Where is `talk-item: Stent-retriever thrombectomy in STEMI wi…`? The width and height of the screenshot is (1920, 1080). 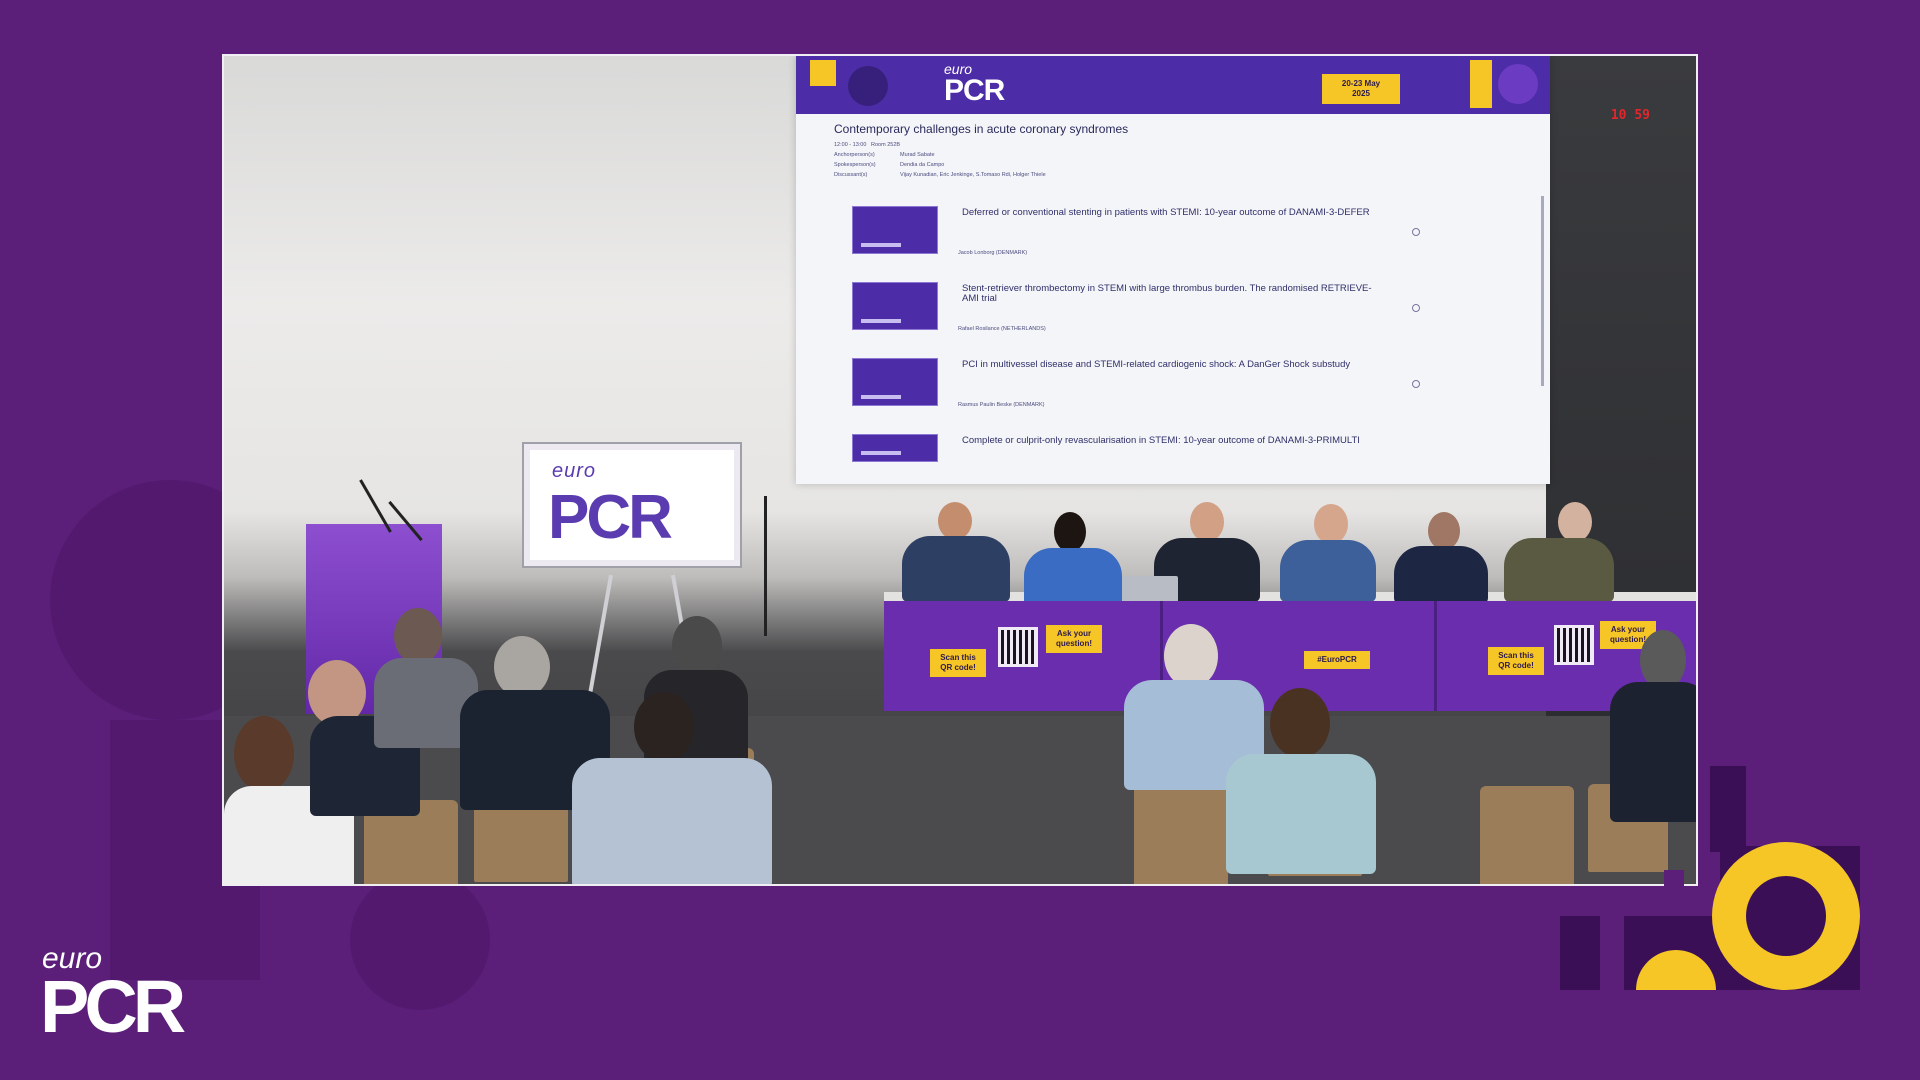 talk-item: Stent-retriever thrombectomy in STEMI wi… is located at coordinates (1172, 312).